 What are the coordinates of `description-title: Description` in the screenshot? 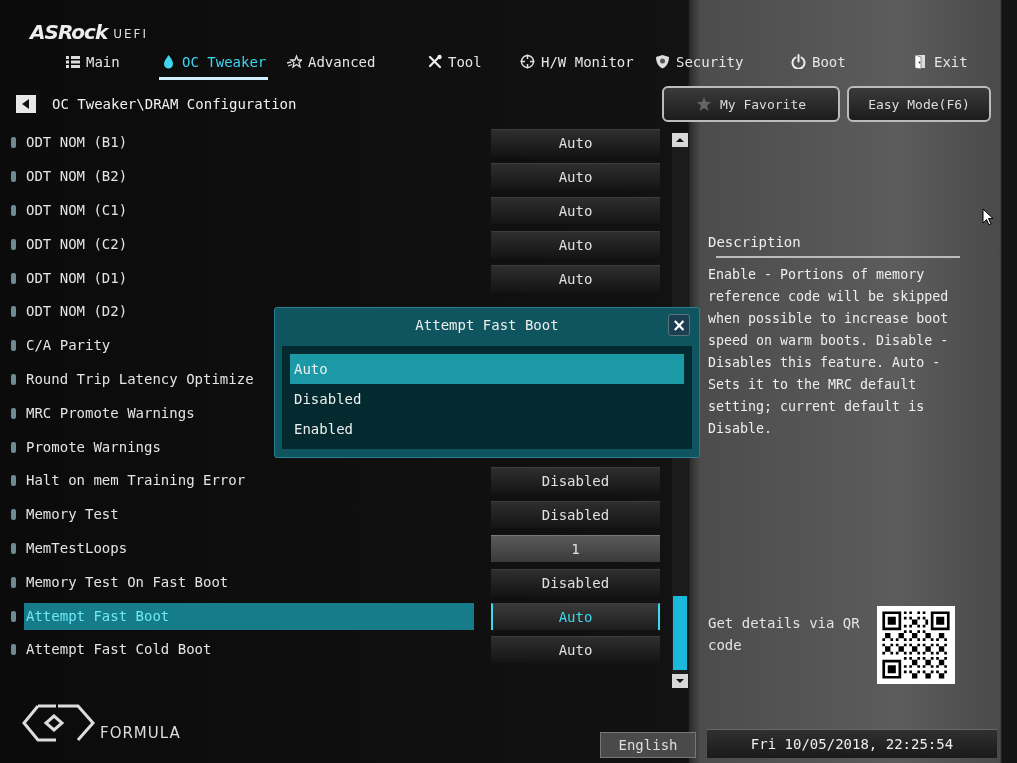 It's located at (755, 242).